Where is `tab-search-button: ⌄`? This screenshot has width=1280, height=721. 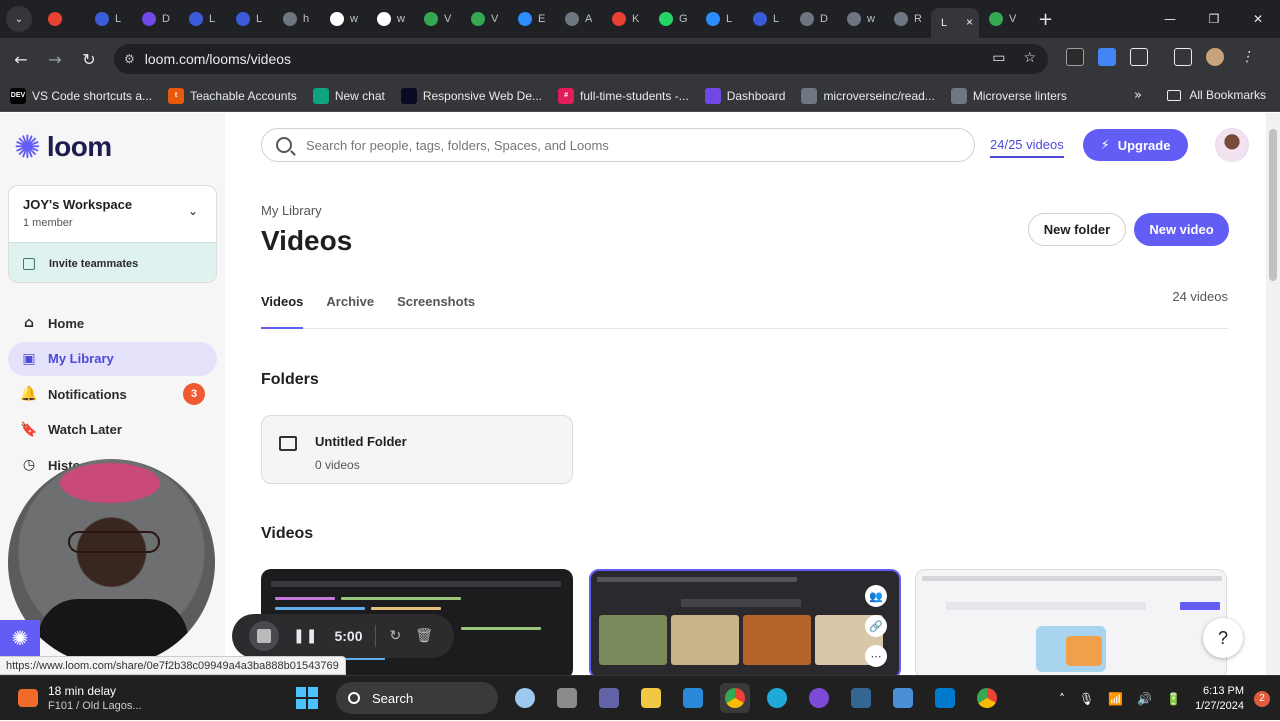 tab-search-button: ⌄ is located at coordinates (19, 19).